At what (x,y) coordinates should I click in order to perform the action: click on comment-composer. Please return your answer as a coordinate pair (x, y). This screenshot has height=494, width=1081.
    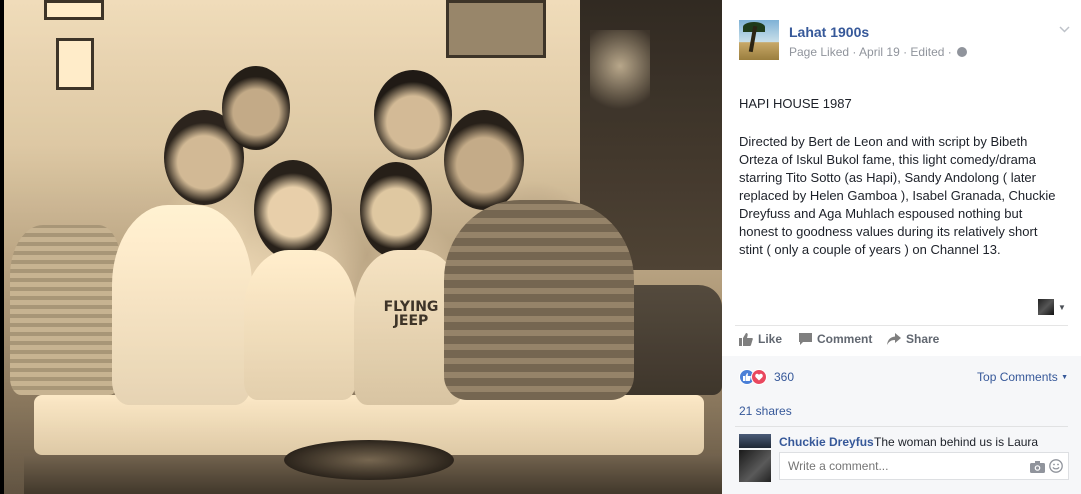
    Looking at the image, I should click on (904, 466).